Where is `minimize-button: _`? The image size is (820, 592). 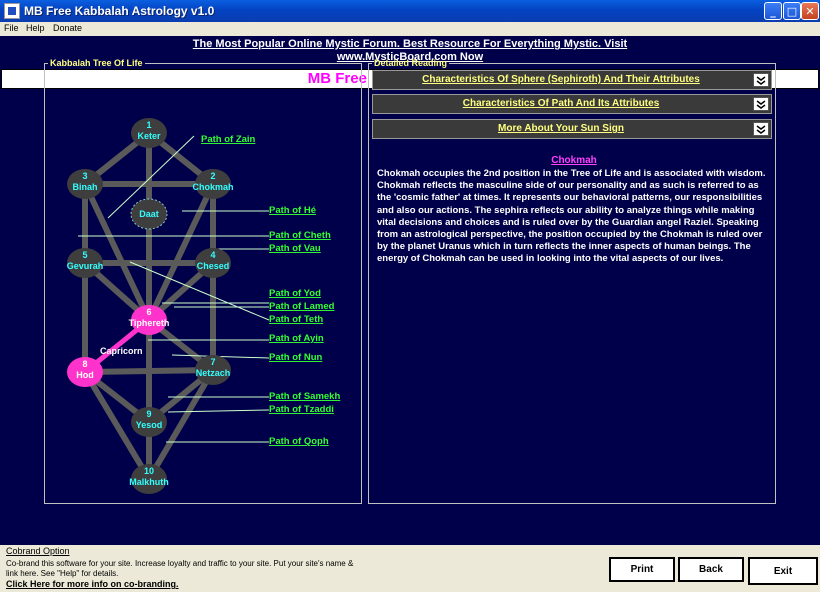
minimize-button: _ is located at coordinates (773, 11).